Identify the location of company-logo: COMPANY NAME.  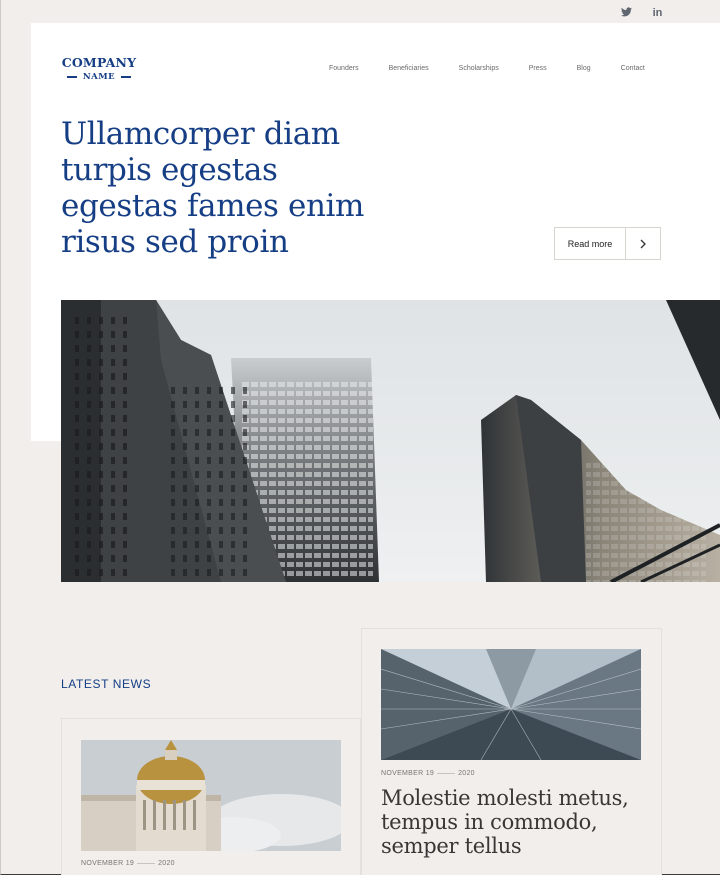
(99, 68).